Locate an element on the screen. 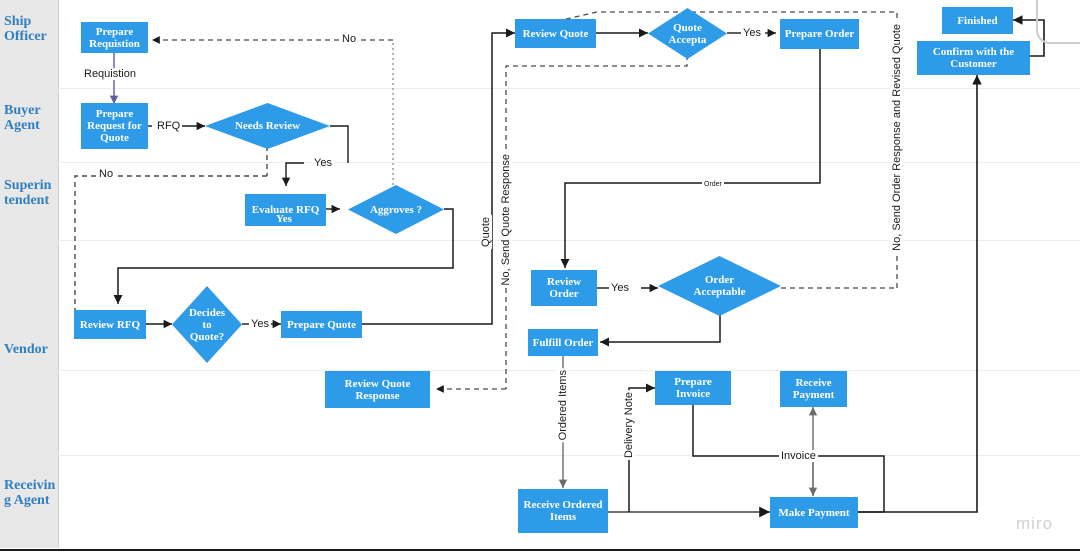 Image resolution: width=1080 pixels, height=556 pixels. edge-label-needs-review-no: No is located at coordinates (106, 174).